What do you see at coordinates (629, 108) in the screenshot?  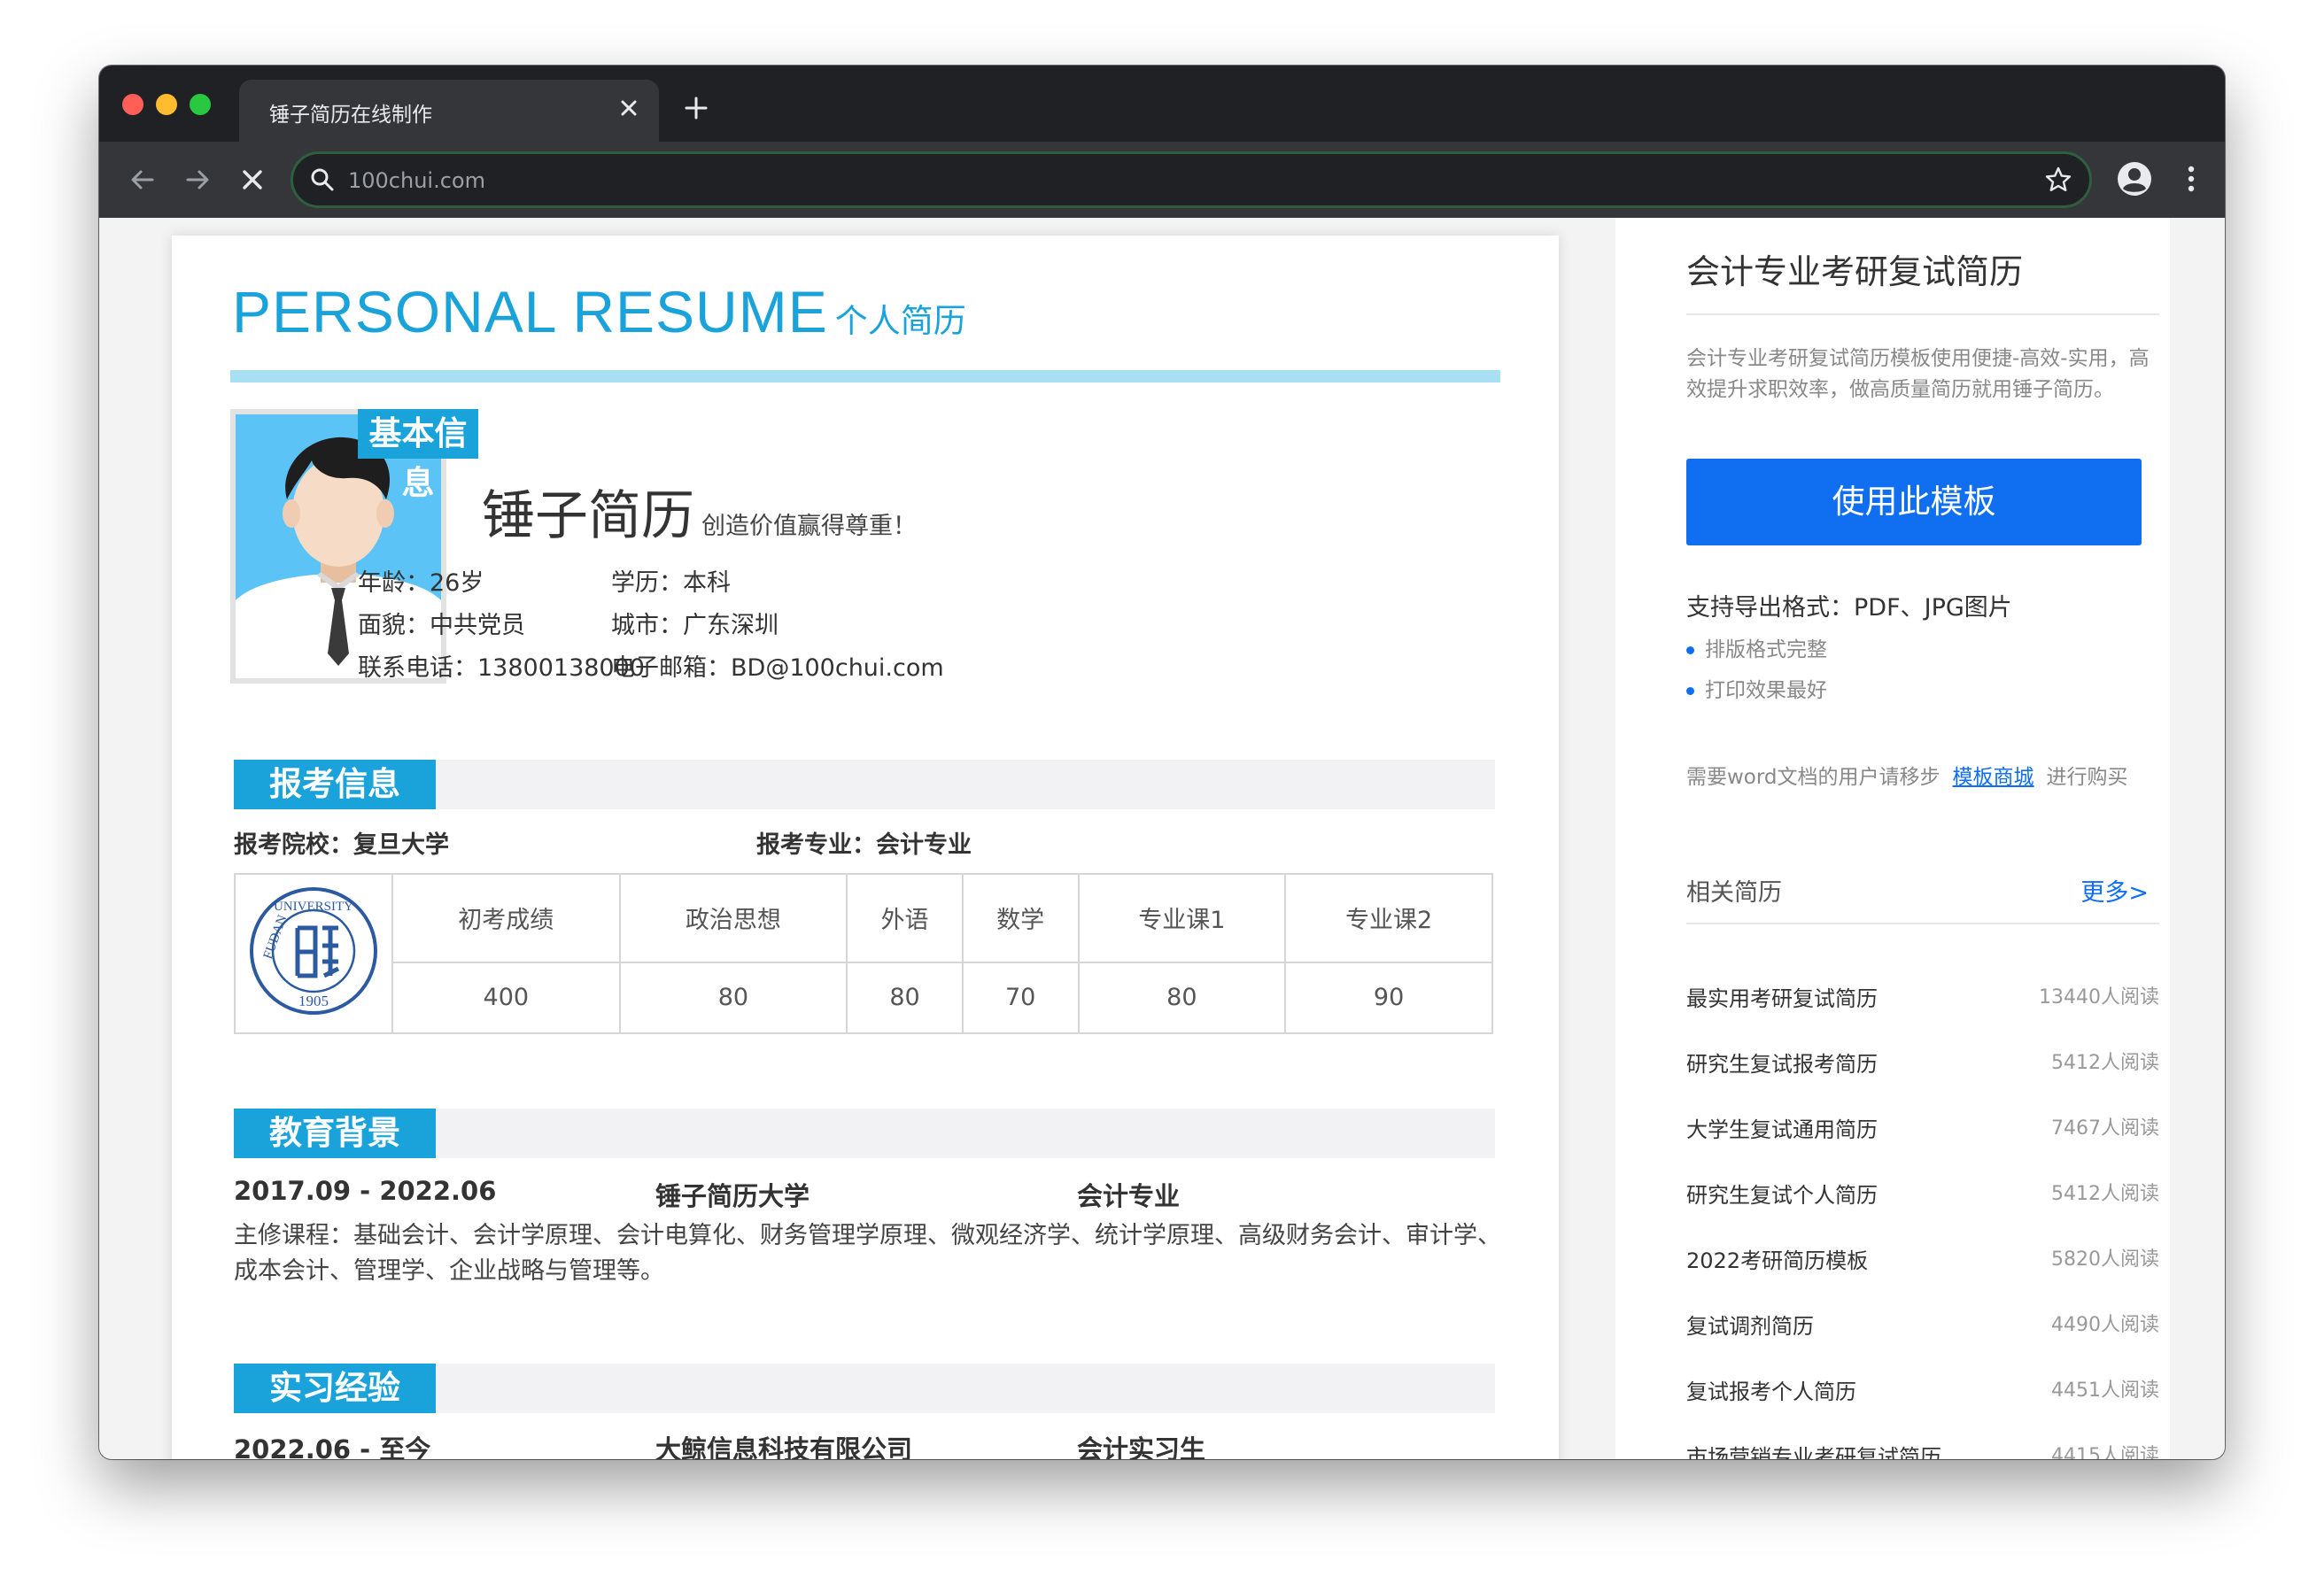 I see `close-tab-icon` at bounding box center [629, 108].